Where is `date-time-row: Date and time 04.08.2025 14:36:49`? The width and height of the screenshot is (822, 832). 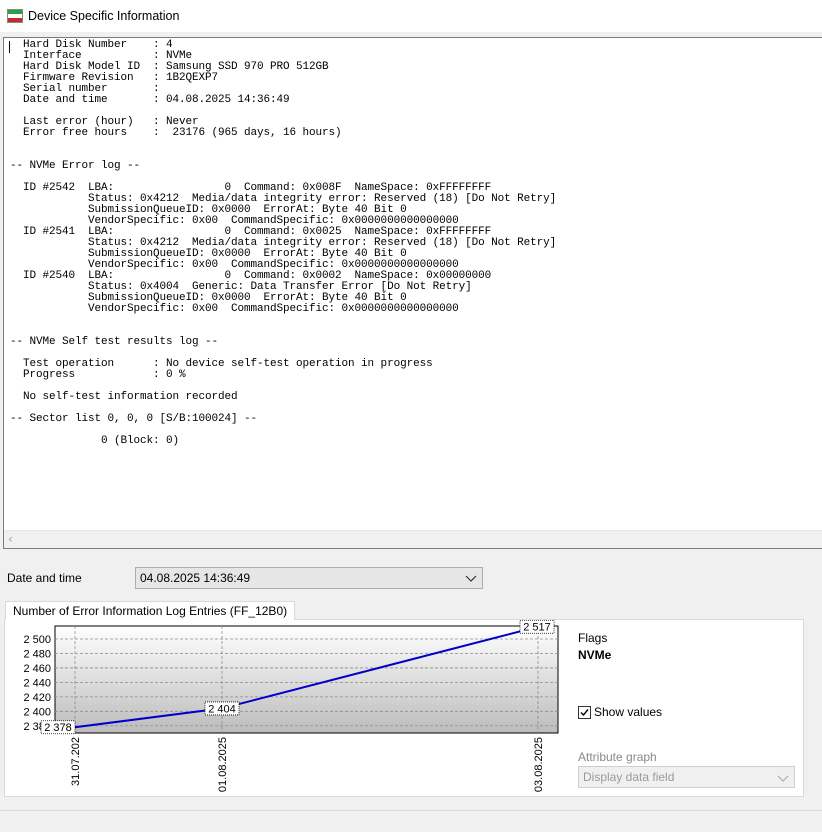 date-time-row: Date and time 04.08.2025 14:36:49 is located at coordinates (411, 578).